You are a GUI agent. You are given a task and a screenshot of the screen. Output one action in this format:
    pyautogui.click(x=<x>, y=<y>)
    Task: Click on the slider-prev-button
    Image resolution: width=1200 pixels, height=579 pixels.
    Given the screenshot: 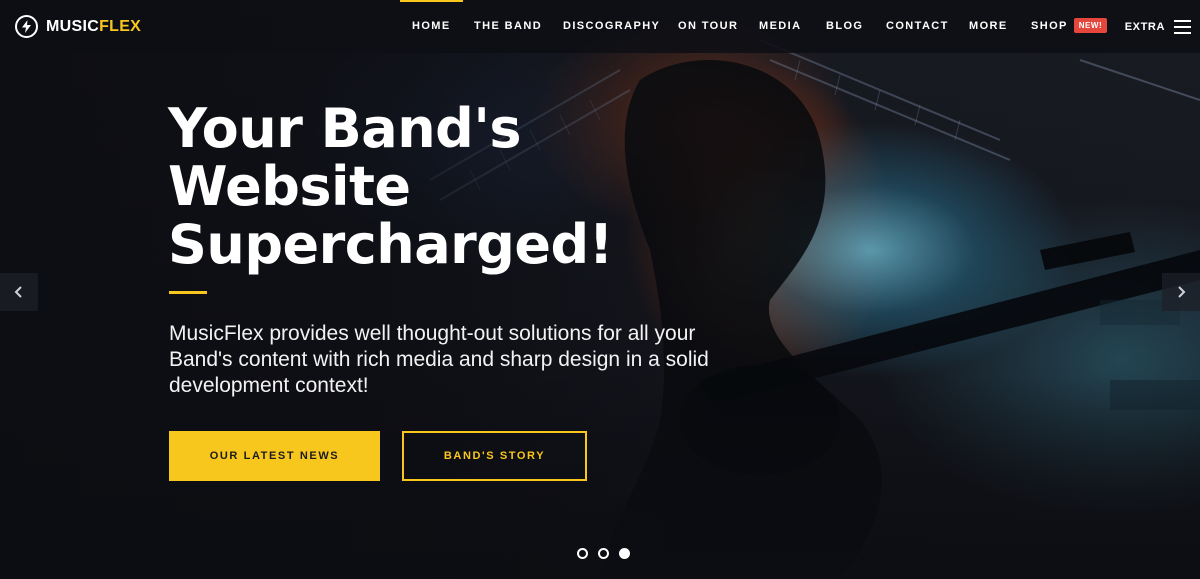 What is the action you would take?
    pyautogui.click(x=19, y=292)
    